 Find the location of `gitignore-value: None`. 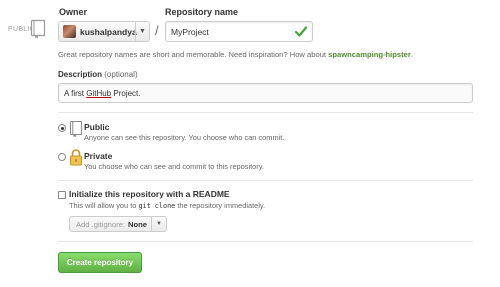

gitignore-value: None is located at coordinates (137, 224).